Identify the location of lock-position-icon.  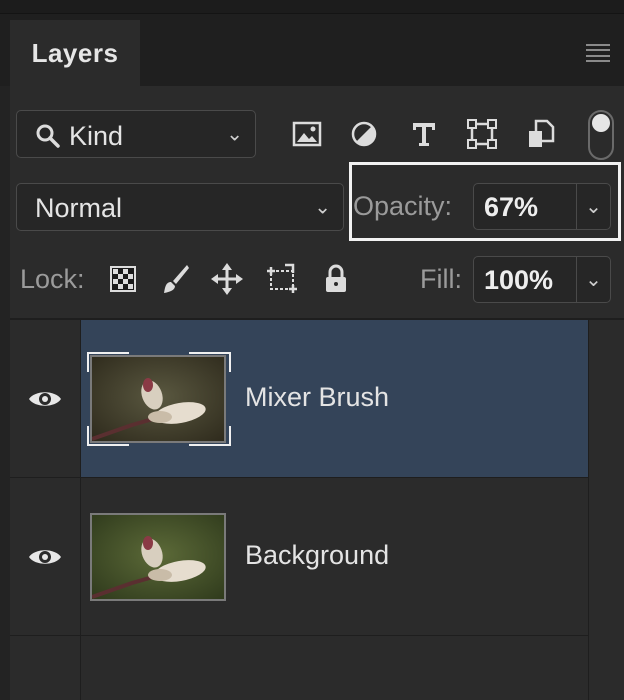
(227, 279).